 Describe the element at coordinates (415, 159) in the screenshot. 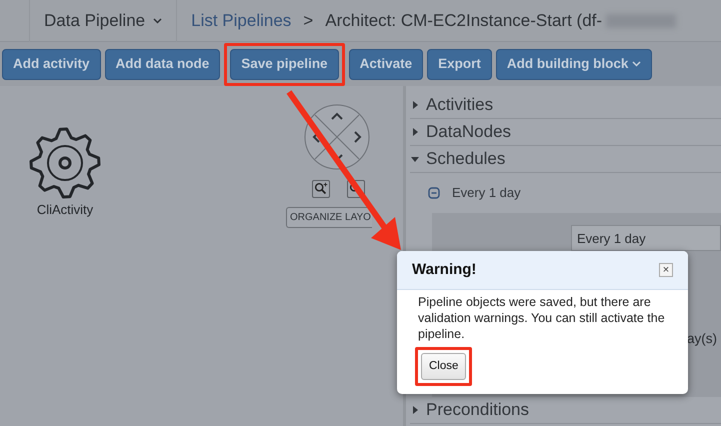

I see `expanded-triangle-icon` at that location.